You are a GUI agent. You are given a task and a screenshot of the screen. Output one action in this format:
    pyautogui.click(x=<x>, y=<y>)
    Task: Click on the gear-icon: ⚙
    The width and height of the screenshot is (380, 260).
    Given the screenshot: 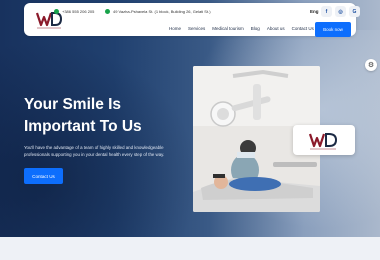 What is the action you would take?
    pyautogui.click(x=371, y=65)
    